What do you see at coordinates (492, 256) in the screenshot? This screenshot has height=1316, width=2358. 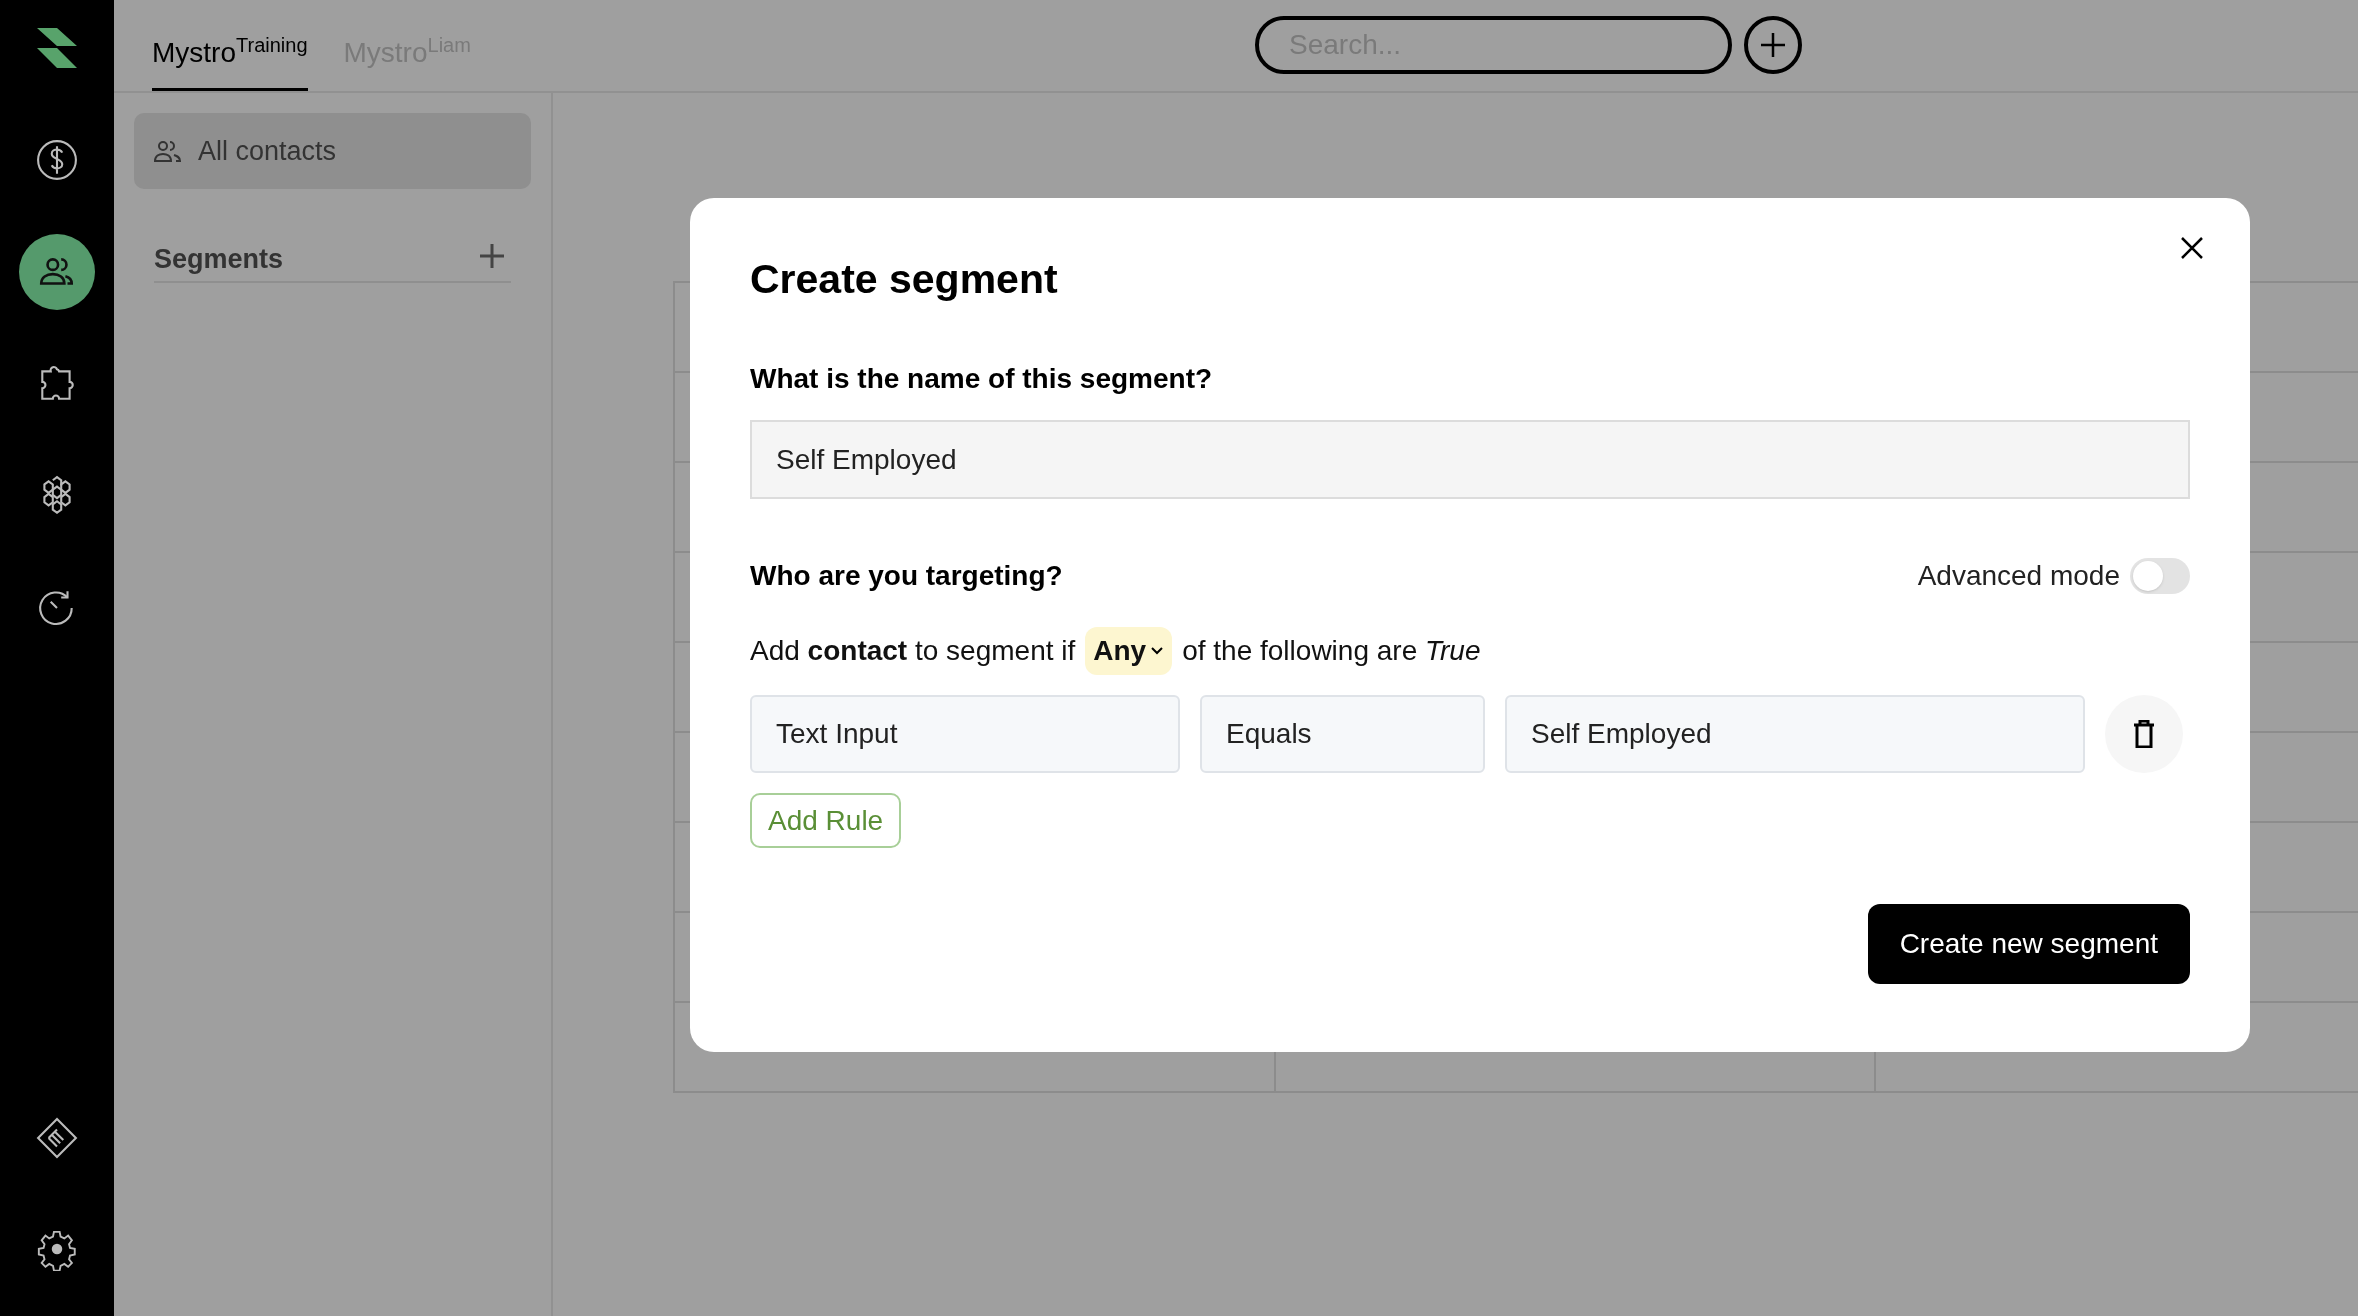 I see `add-segment-icon` at bounding box center [492, 256].